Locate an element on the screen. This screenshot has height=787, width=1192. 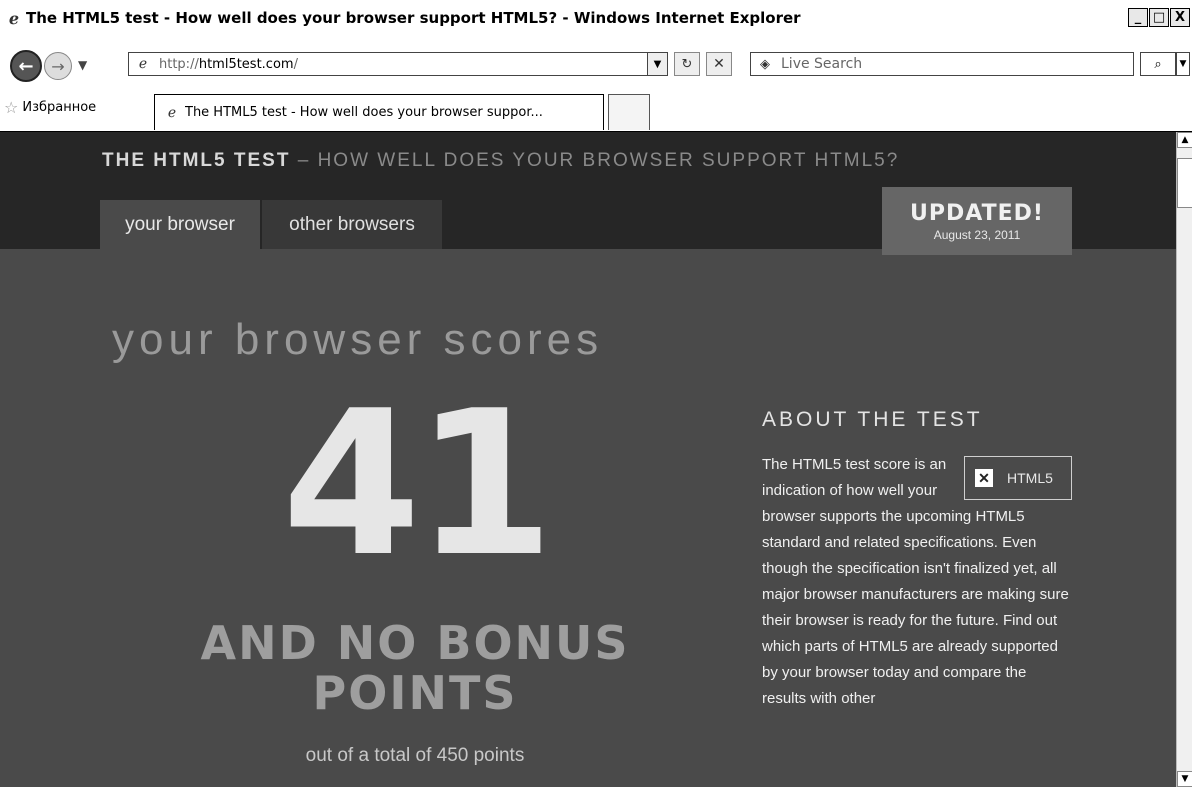
updated-label: UPDATED! is located at coordinates (977, 213).